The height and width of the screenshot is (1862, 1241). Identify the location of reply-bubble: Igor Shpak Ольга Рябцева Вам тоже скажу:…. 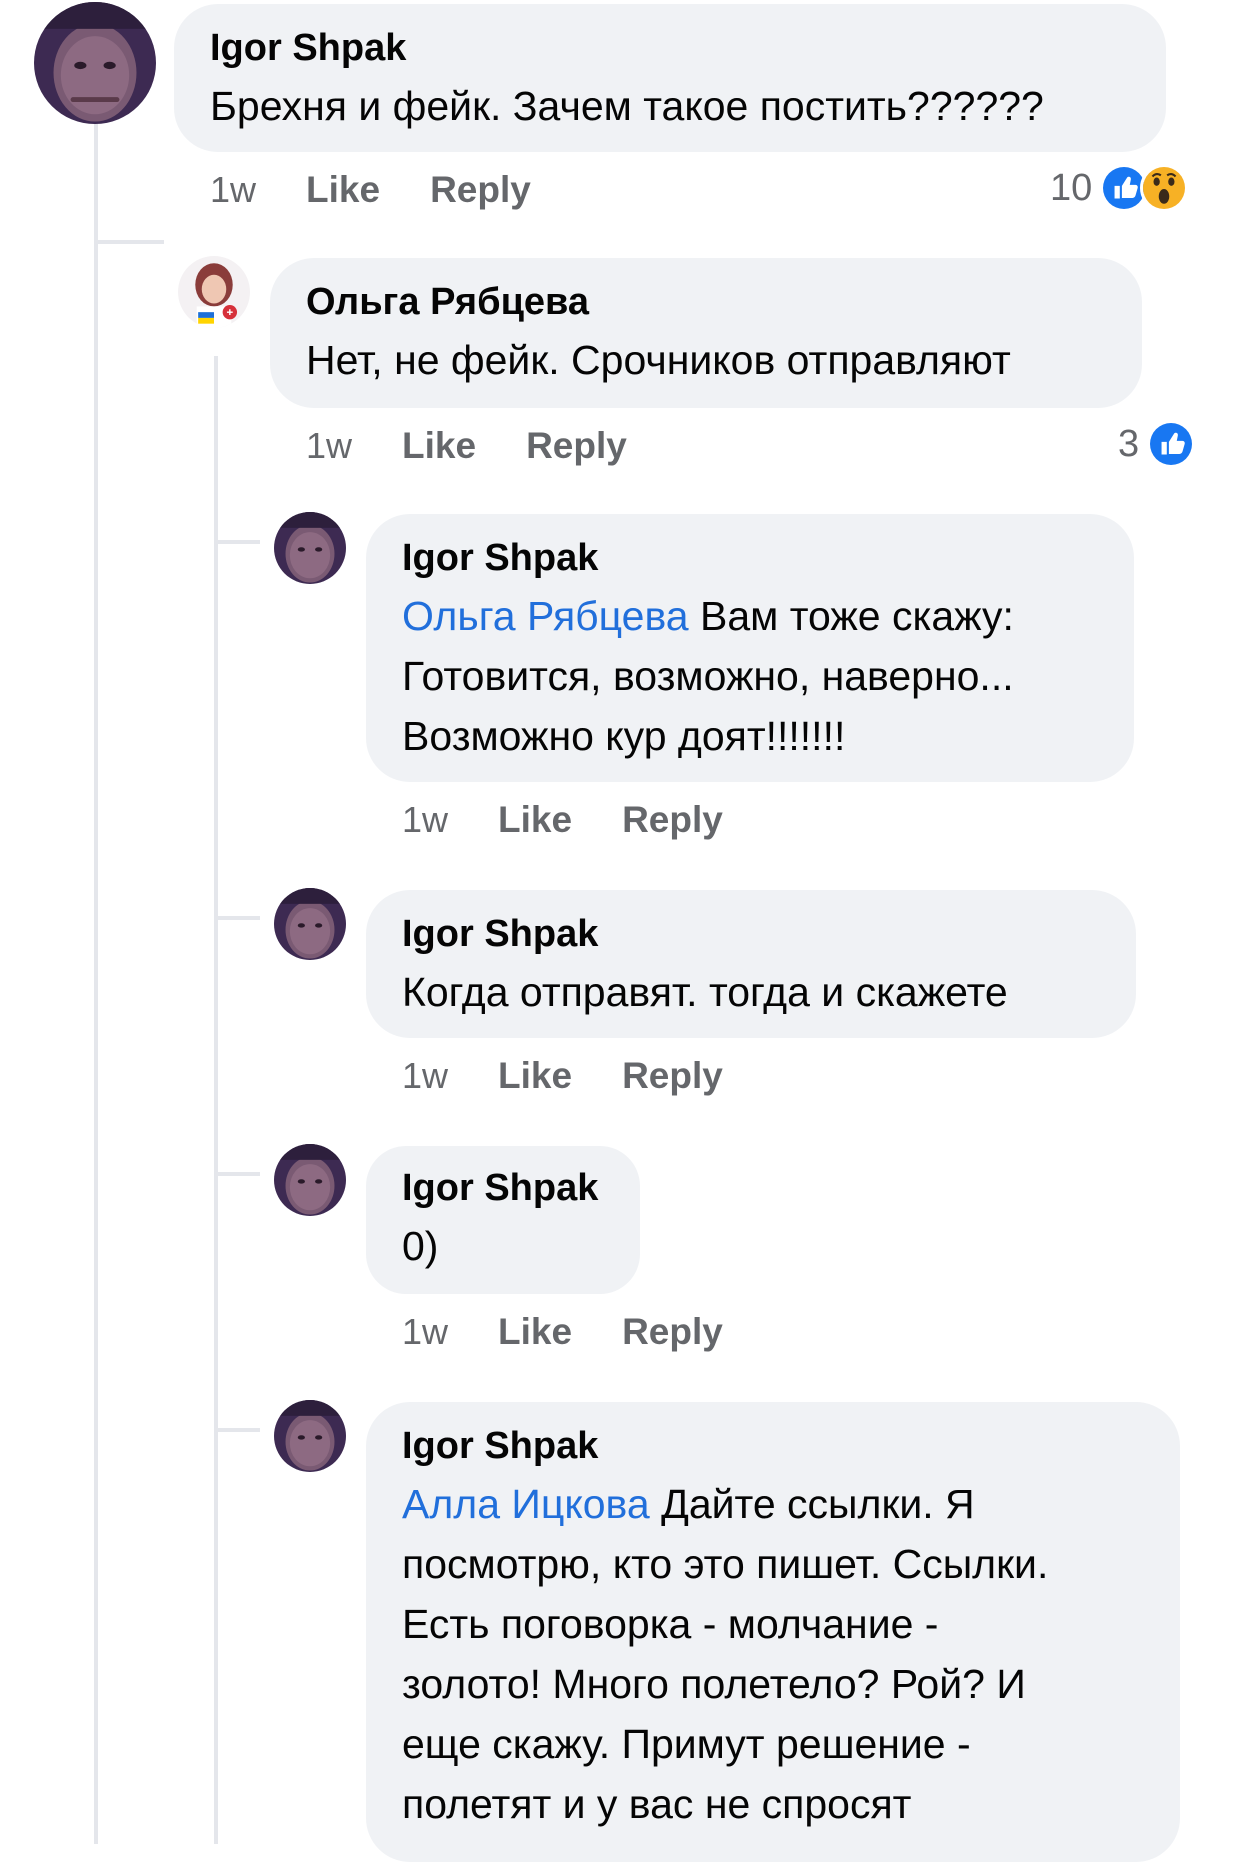
(750, 648).